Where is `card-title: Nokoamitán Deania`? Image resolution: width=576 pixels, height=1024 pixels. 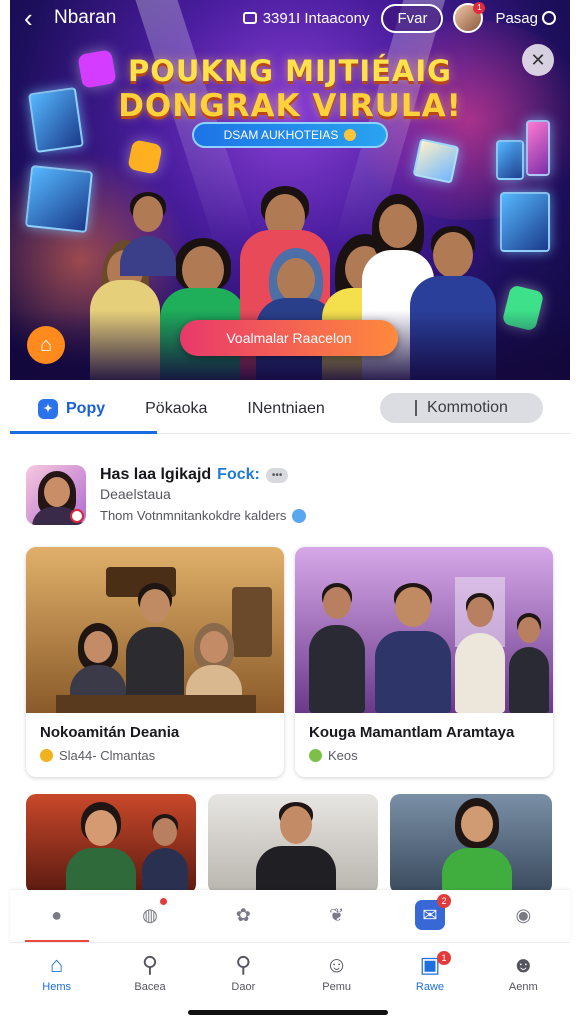 card-title: Nokoamitán Deania is located at coordinates (110, 732).